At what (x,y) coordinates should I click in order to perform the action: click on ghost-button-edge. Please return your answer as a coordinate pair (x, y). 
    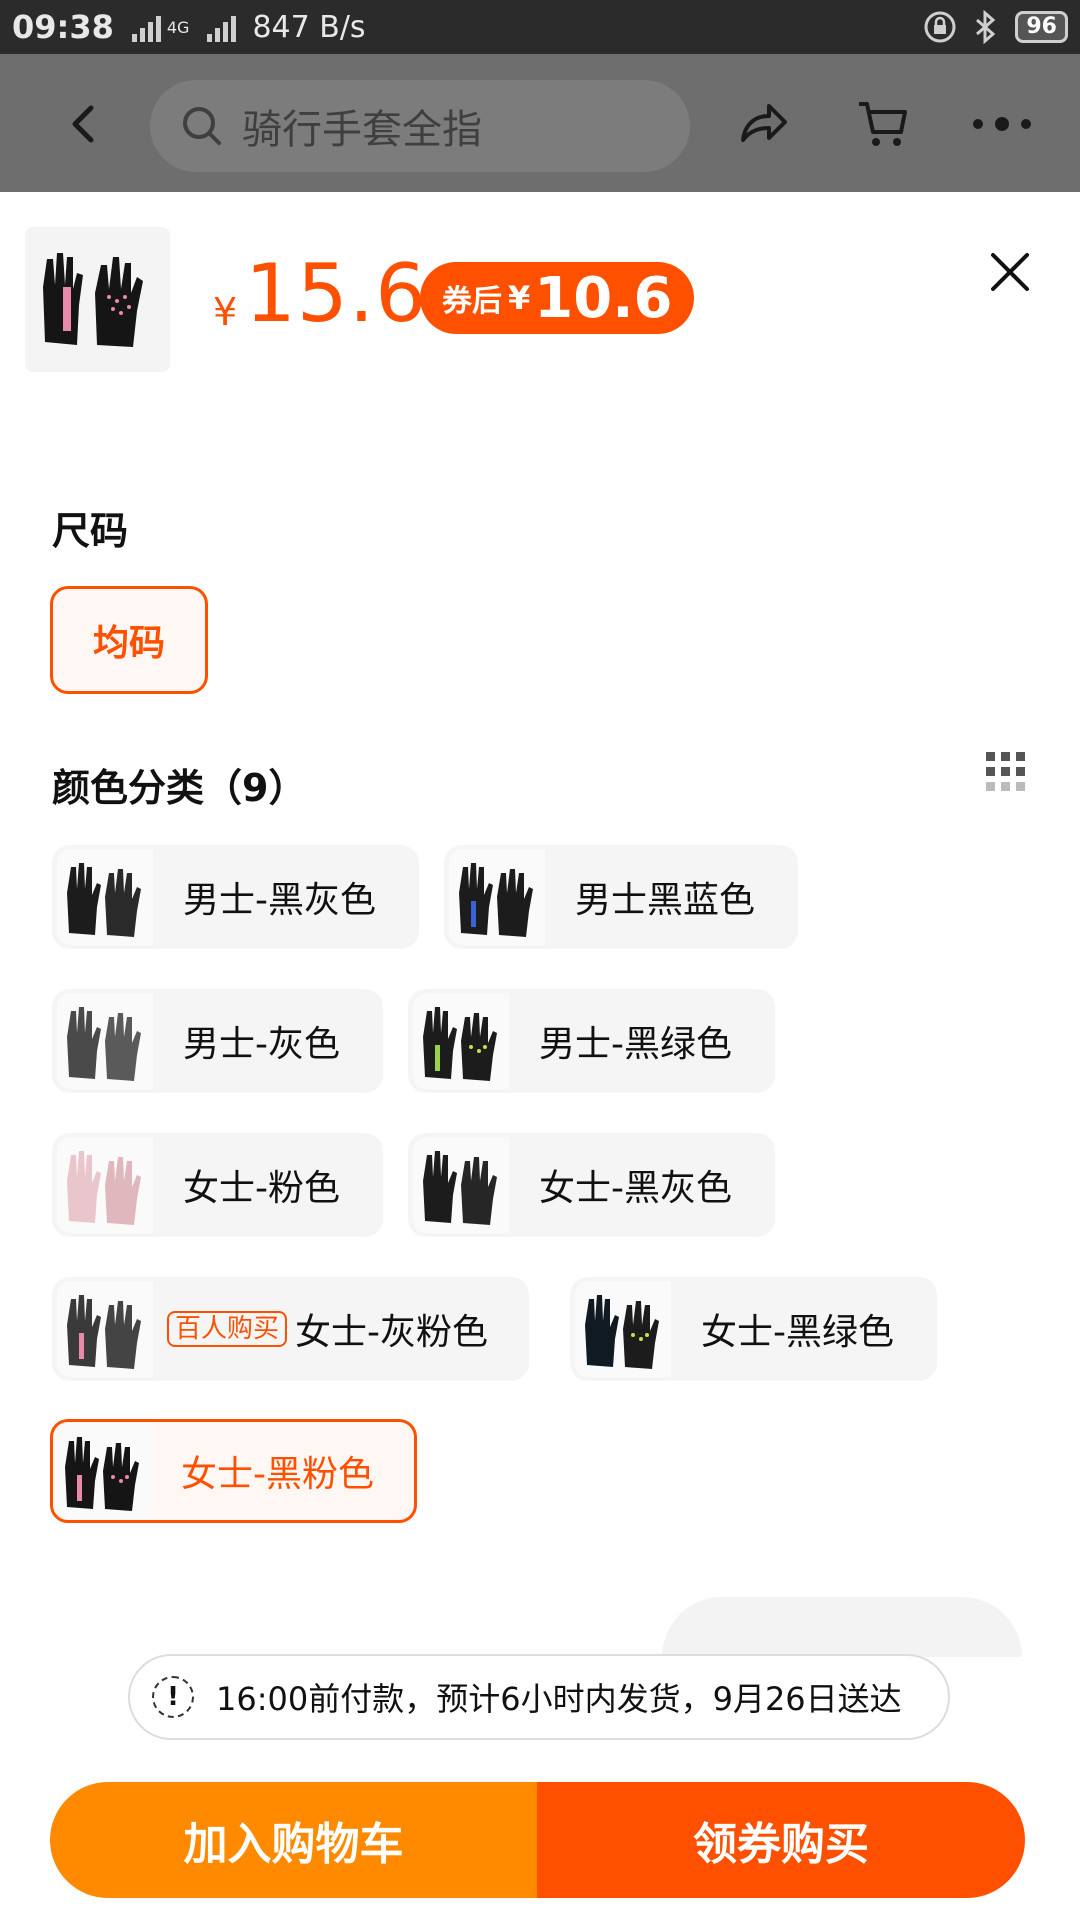
    Looking at the image, I should click on (842, 1627).